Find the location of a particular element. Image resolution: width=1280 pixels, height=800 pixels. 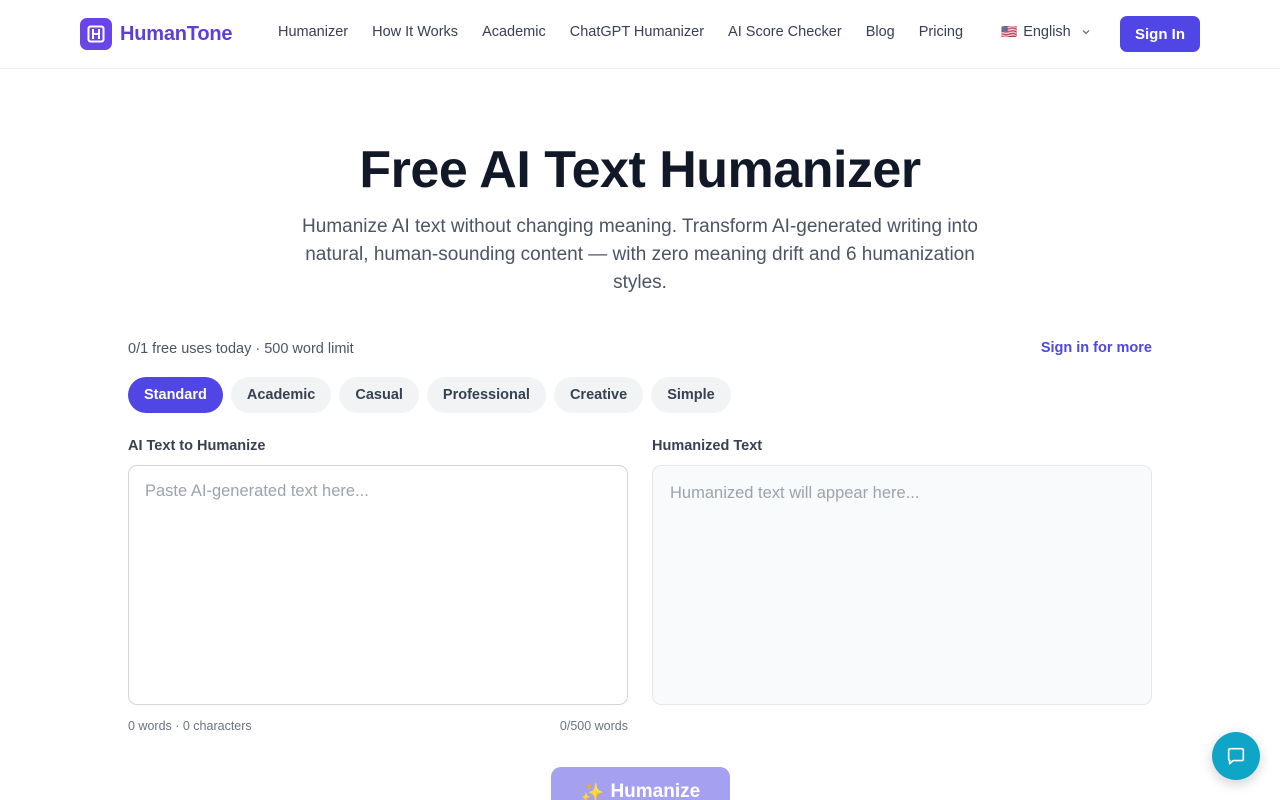

usage-info: 0/1 free uses today · 500 word limit is located at coordinates (241, 349).